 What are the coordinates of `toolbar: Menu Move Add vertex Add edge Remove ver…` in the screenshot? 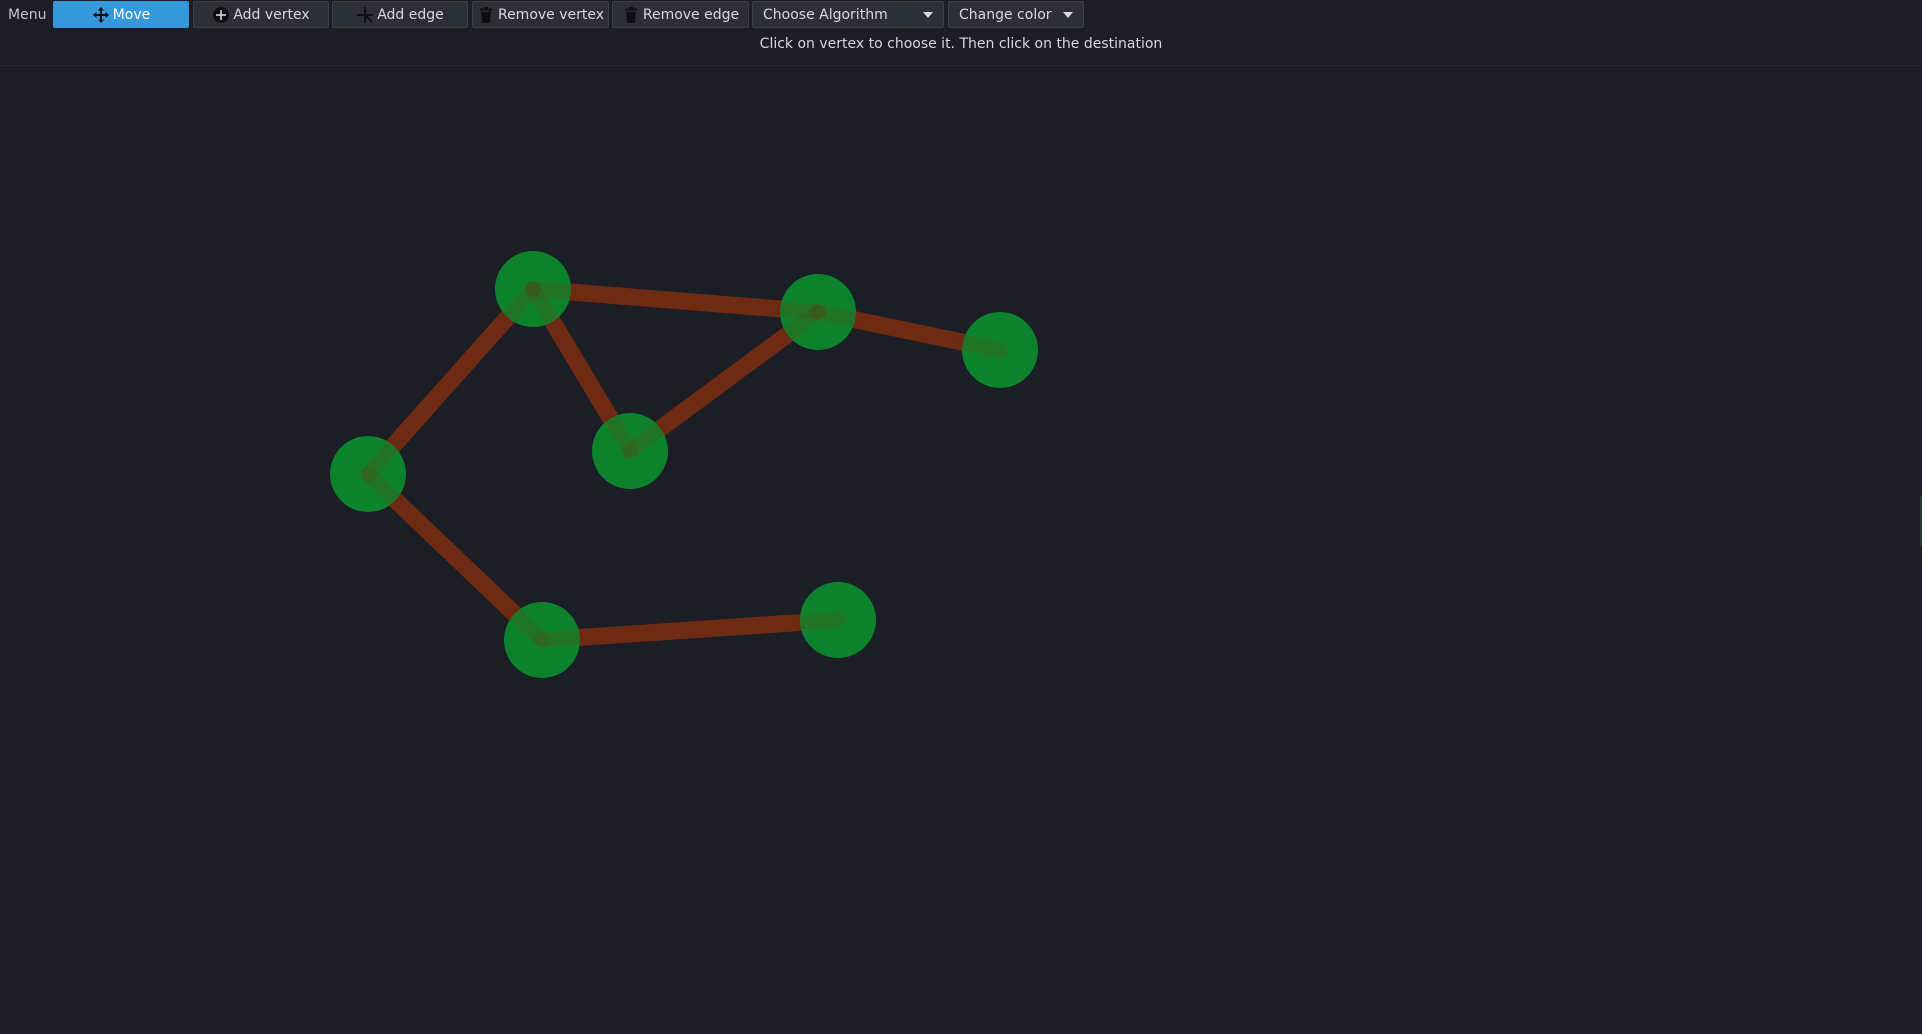 It's located at (961, 14).